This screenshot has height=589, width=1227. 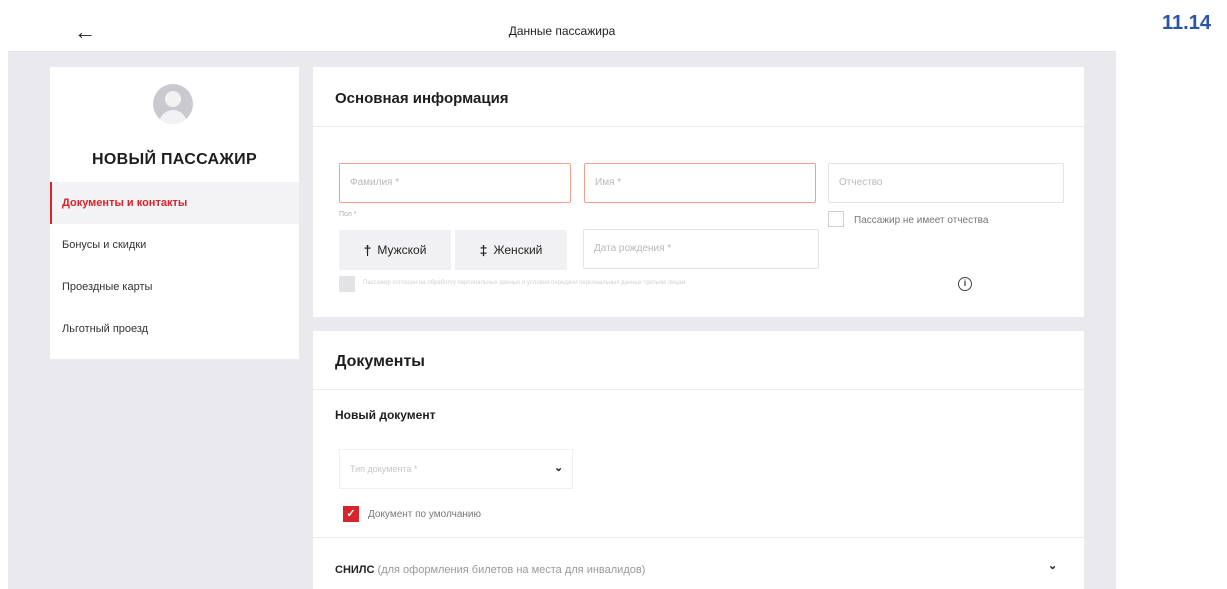 I want to click on surname-placeholder: Фамилия *, so click(x=375, y=182).